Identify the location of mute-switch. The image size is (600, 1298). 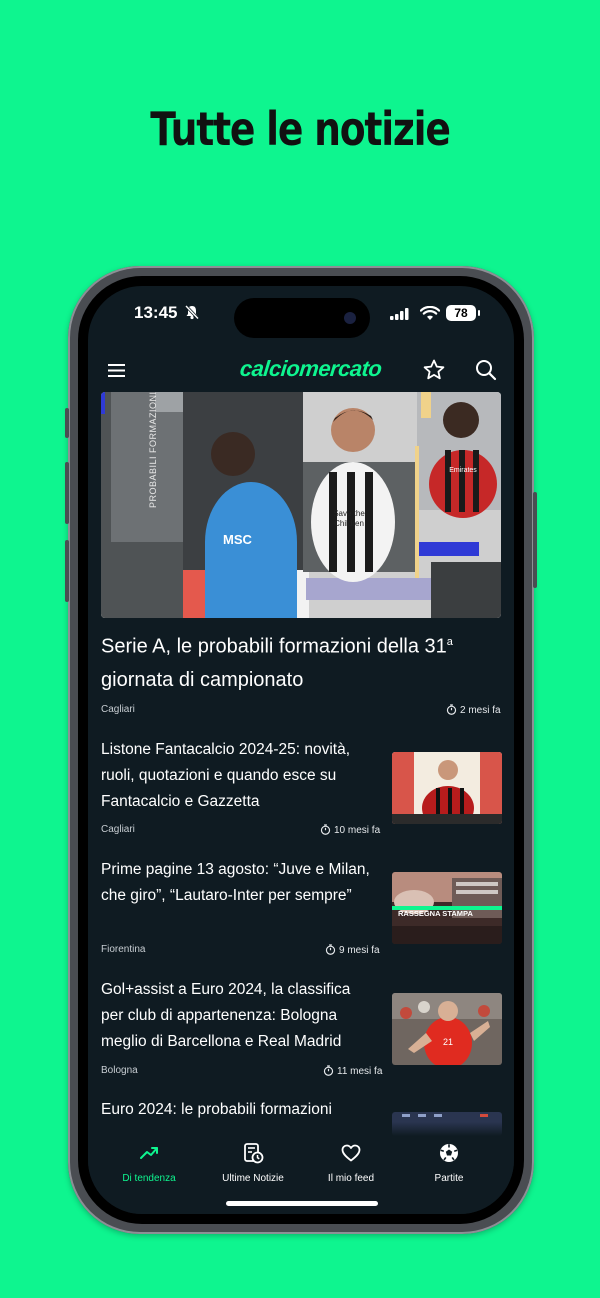
(67, 423).